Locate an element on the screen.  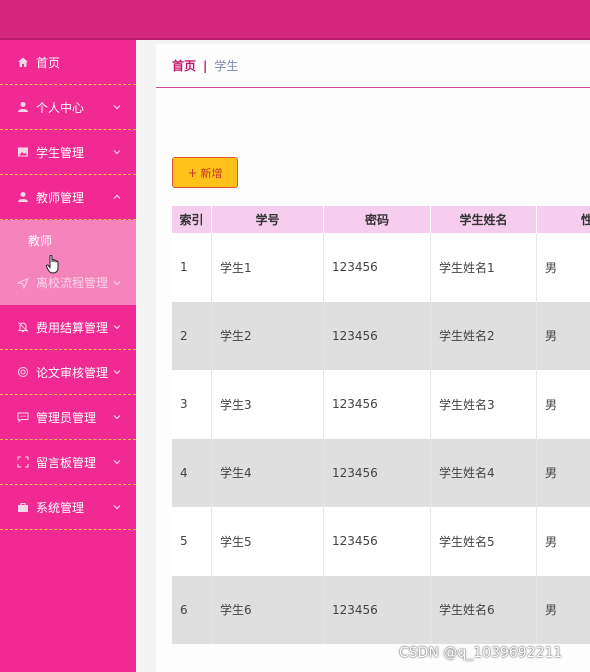
plus-icon: + is located at coordinates (192, 172).